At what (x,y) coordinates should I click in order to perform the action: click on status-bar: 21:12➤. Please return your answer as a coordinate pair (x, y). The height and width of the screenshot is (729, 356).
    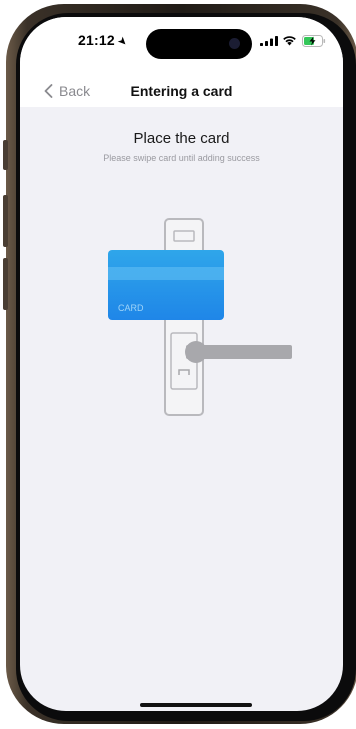
    Looking at the image, I should click on (181, 46).